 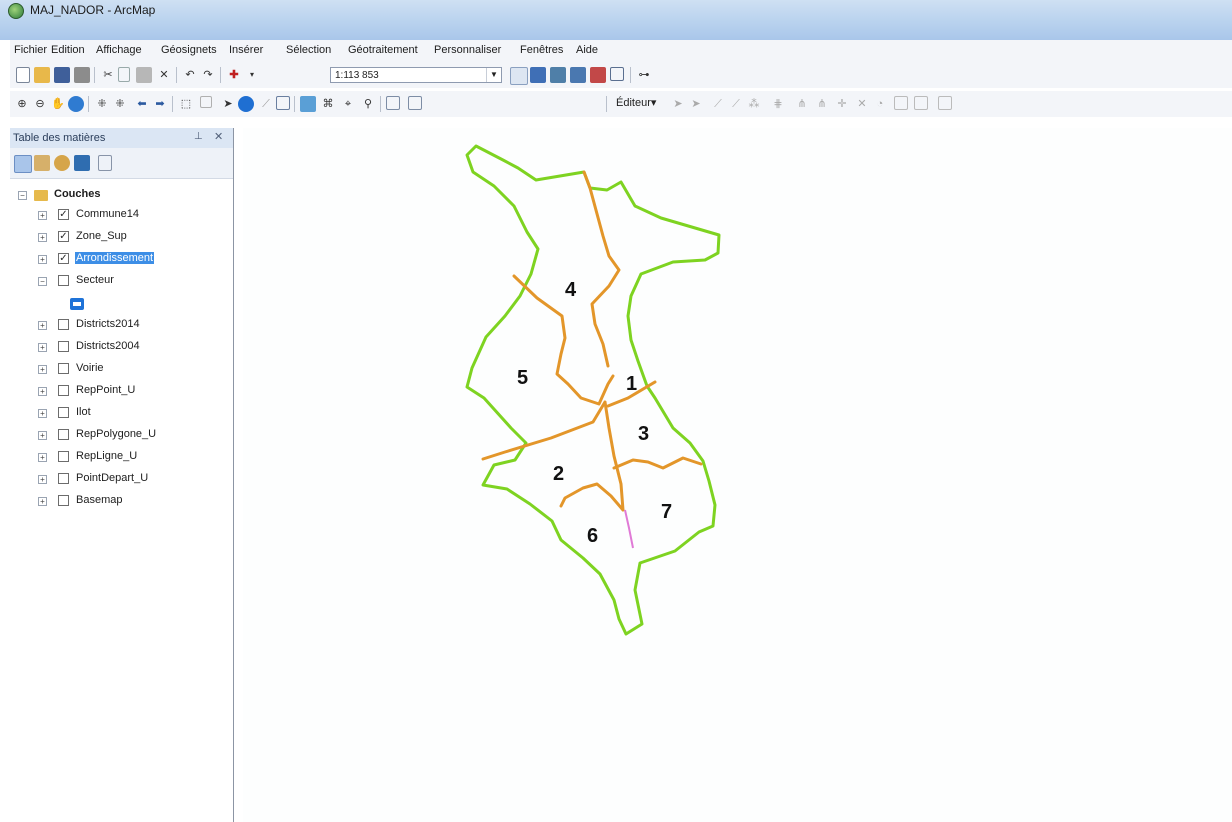 I want to click on list-by-drawing-order-icon, so click(x=23, y=164).